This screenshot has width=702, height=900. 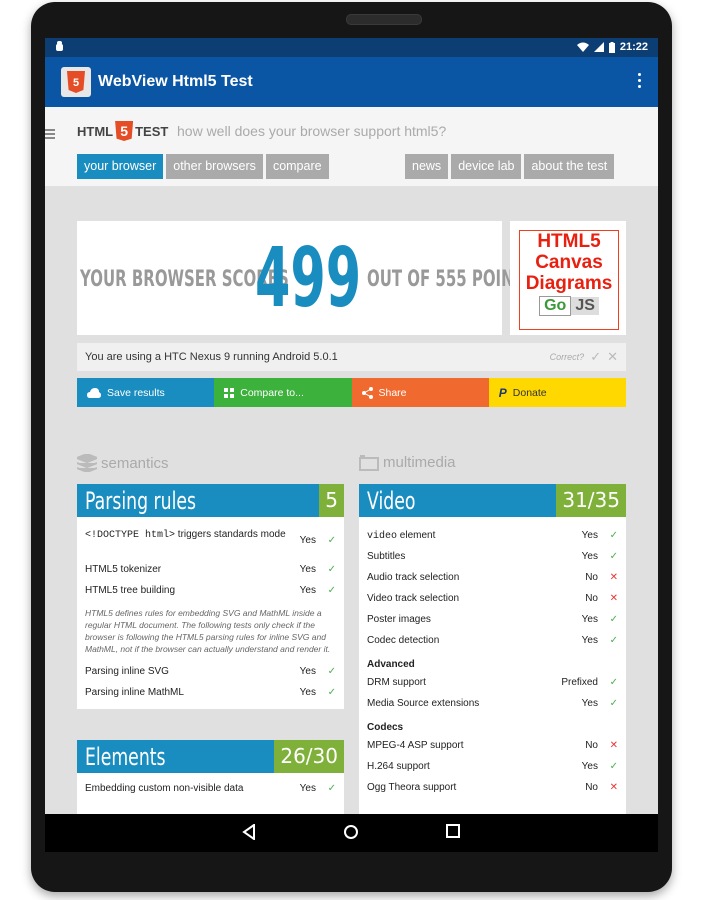 What do you see at coordinates (135, 463) in the screenshot?
I see `semantics-label: semantics` at bounding box center [135, 463].